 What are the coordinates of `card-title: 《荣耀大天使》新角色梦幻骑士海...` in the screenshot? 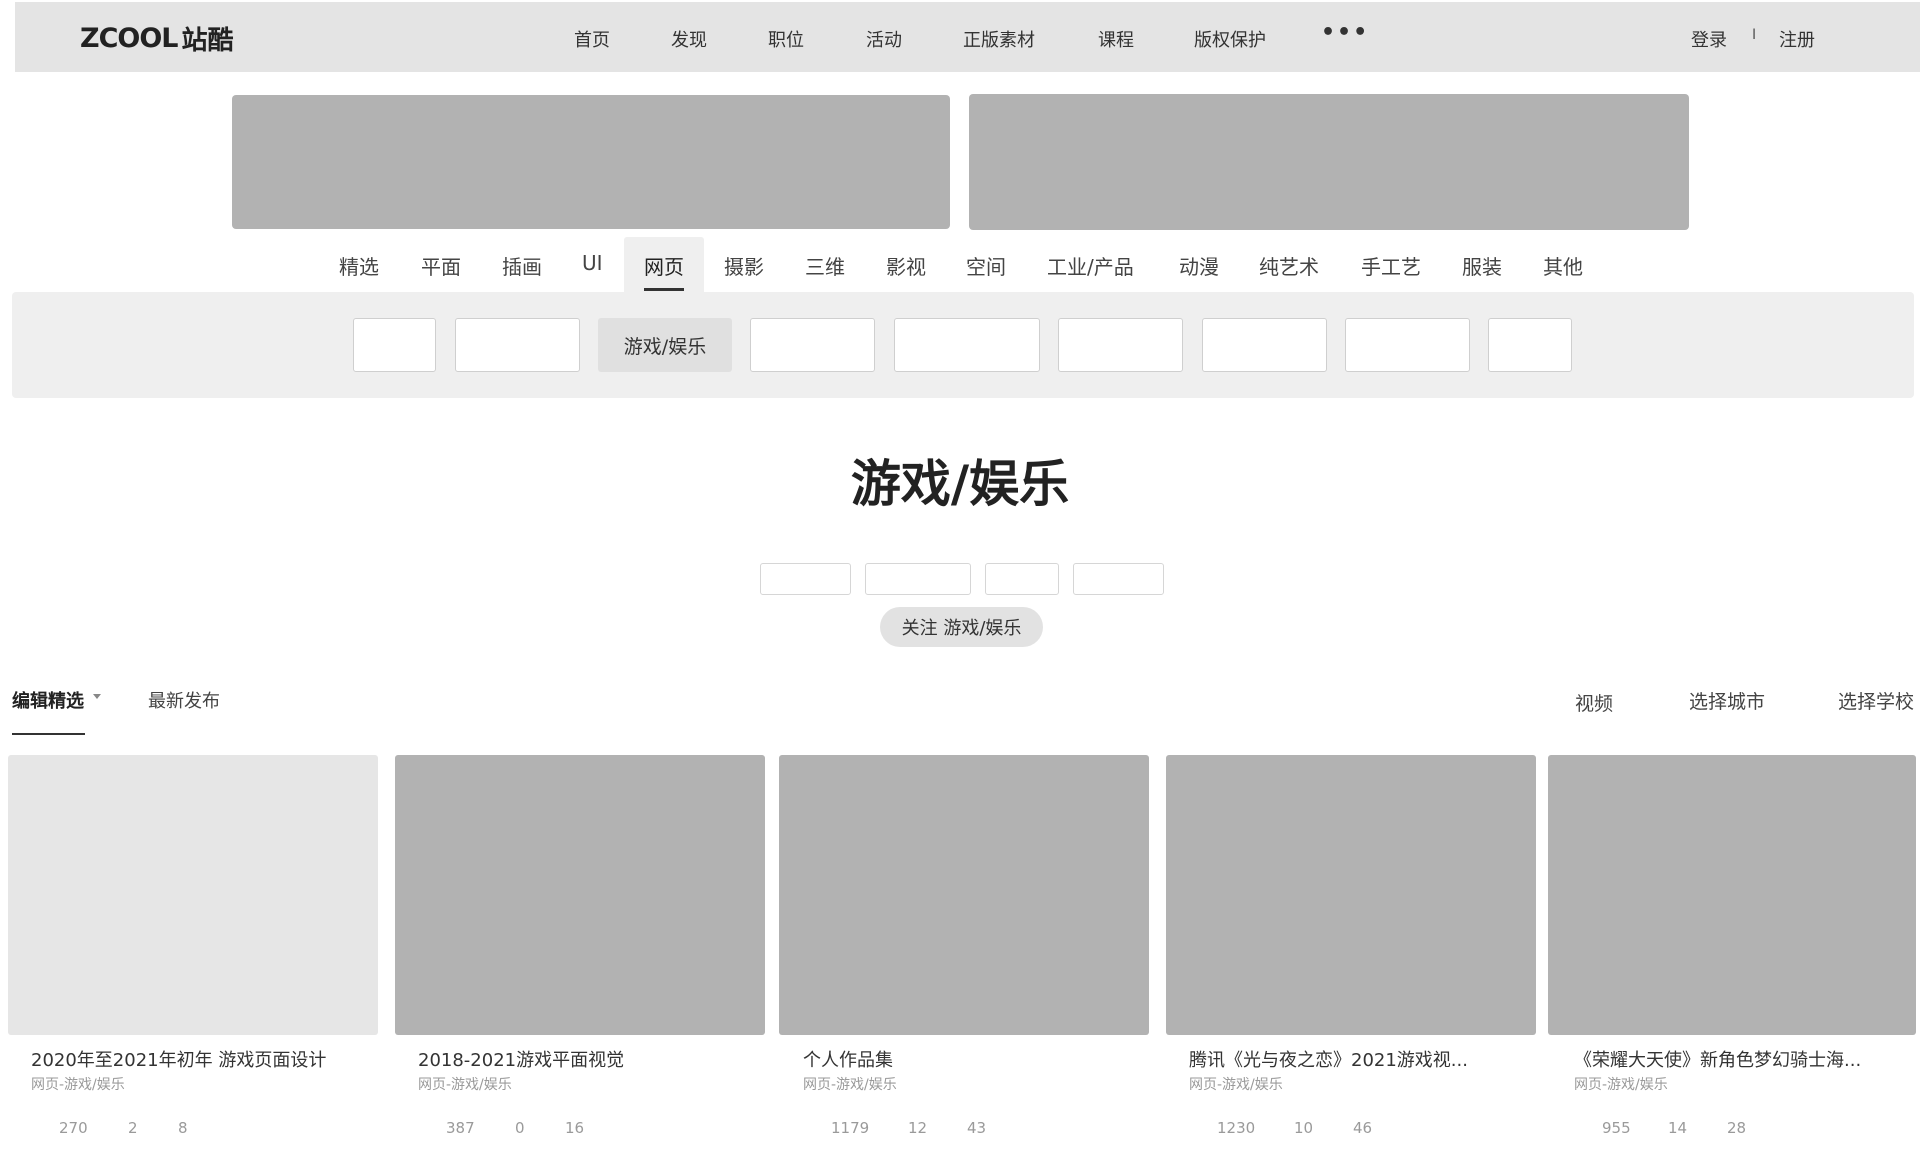 It's located at (1717, 1059).